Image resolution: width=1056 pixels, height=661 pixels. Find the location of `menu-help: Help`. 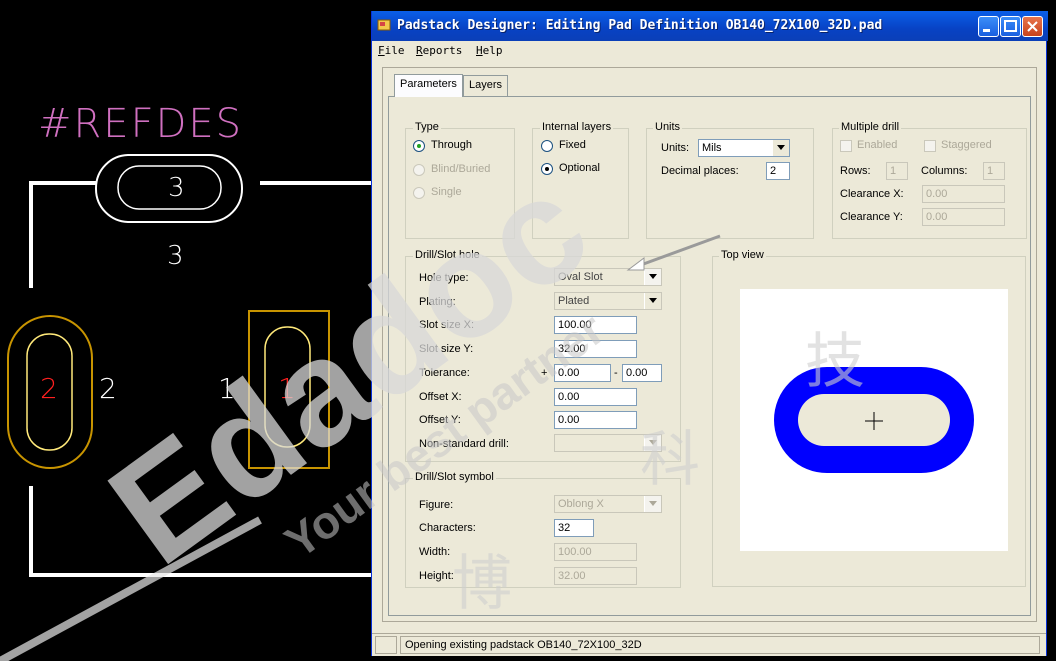

menu-help: Help is located at coordinates (489, 50).